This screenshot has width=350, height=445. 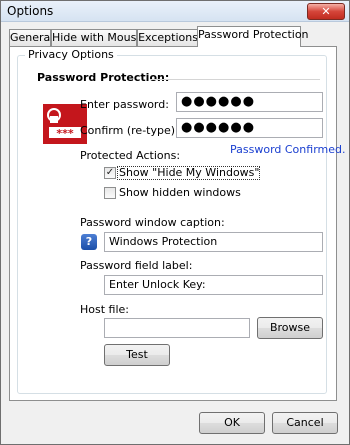 I want to click on window-title: Options, so click(x=30, y=11).